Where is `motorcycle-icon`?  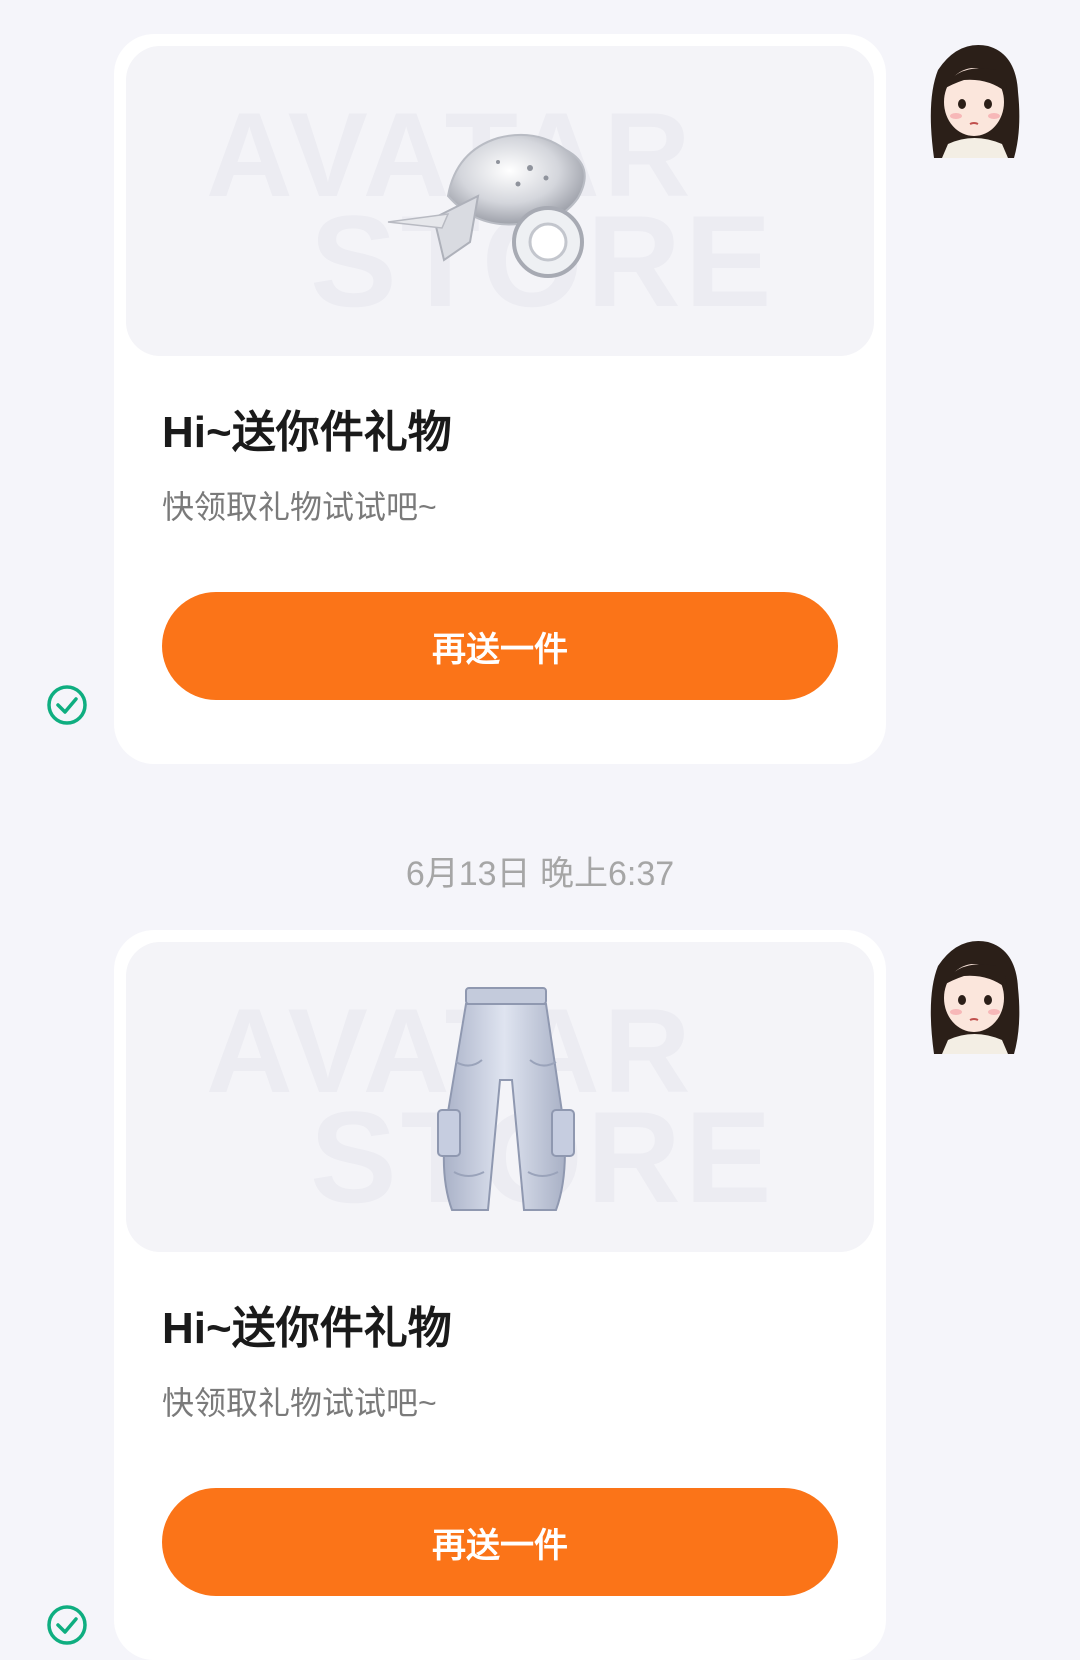
motorcycle-icon is located at coordinates (486, 205).